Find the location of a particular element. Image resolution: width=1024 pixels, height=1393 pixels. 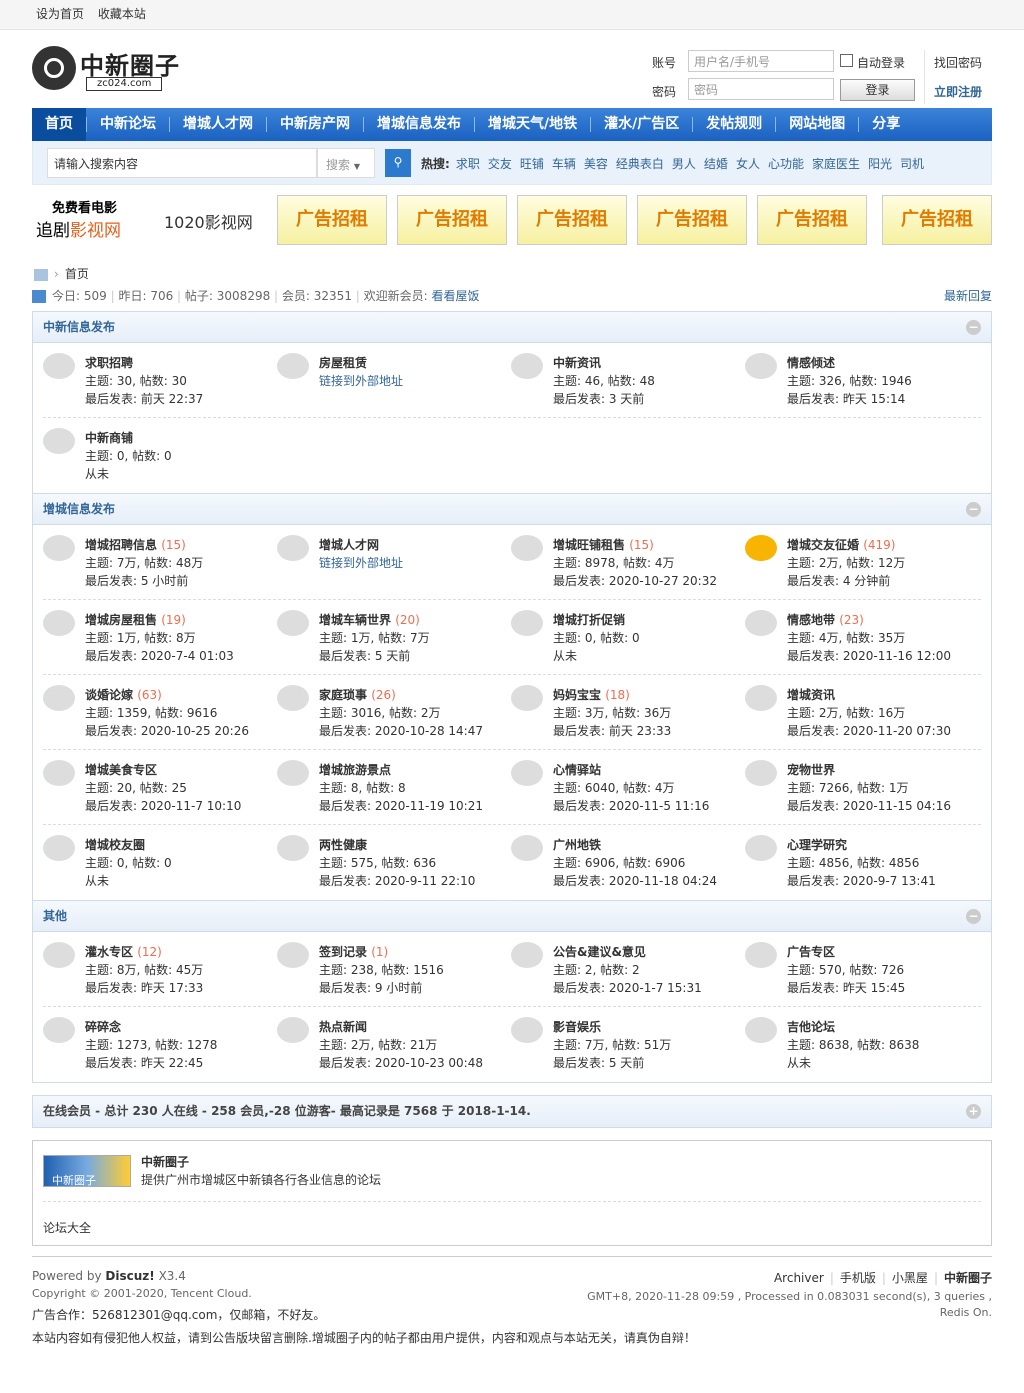

forum-title: 增城旺铺租售 (15) is located at coordinates (603, 544).